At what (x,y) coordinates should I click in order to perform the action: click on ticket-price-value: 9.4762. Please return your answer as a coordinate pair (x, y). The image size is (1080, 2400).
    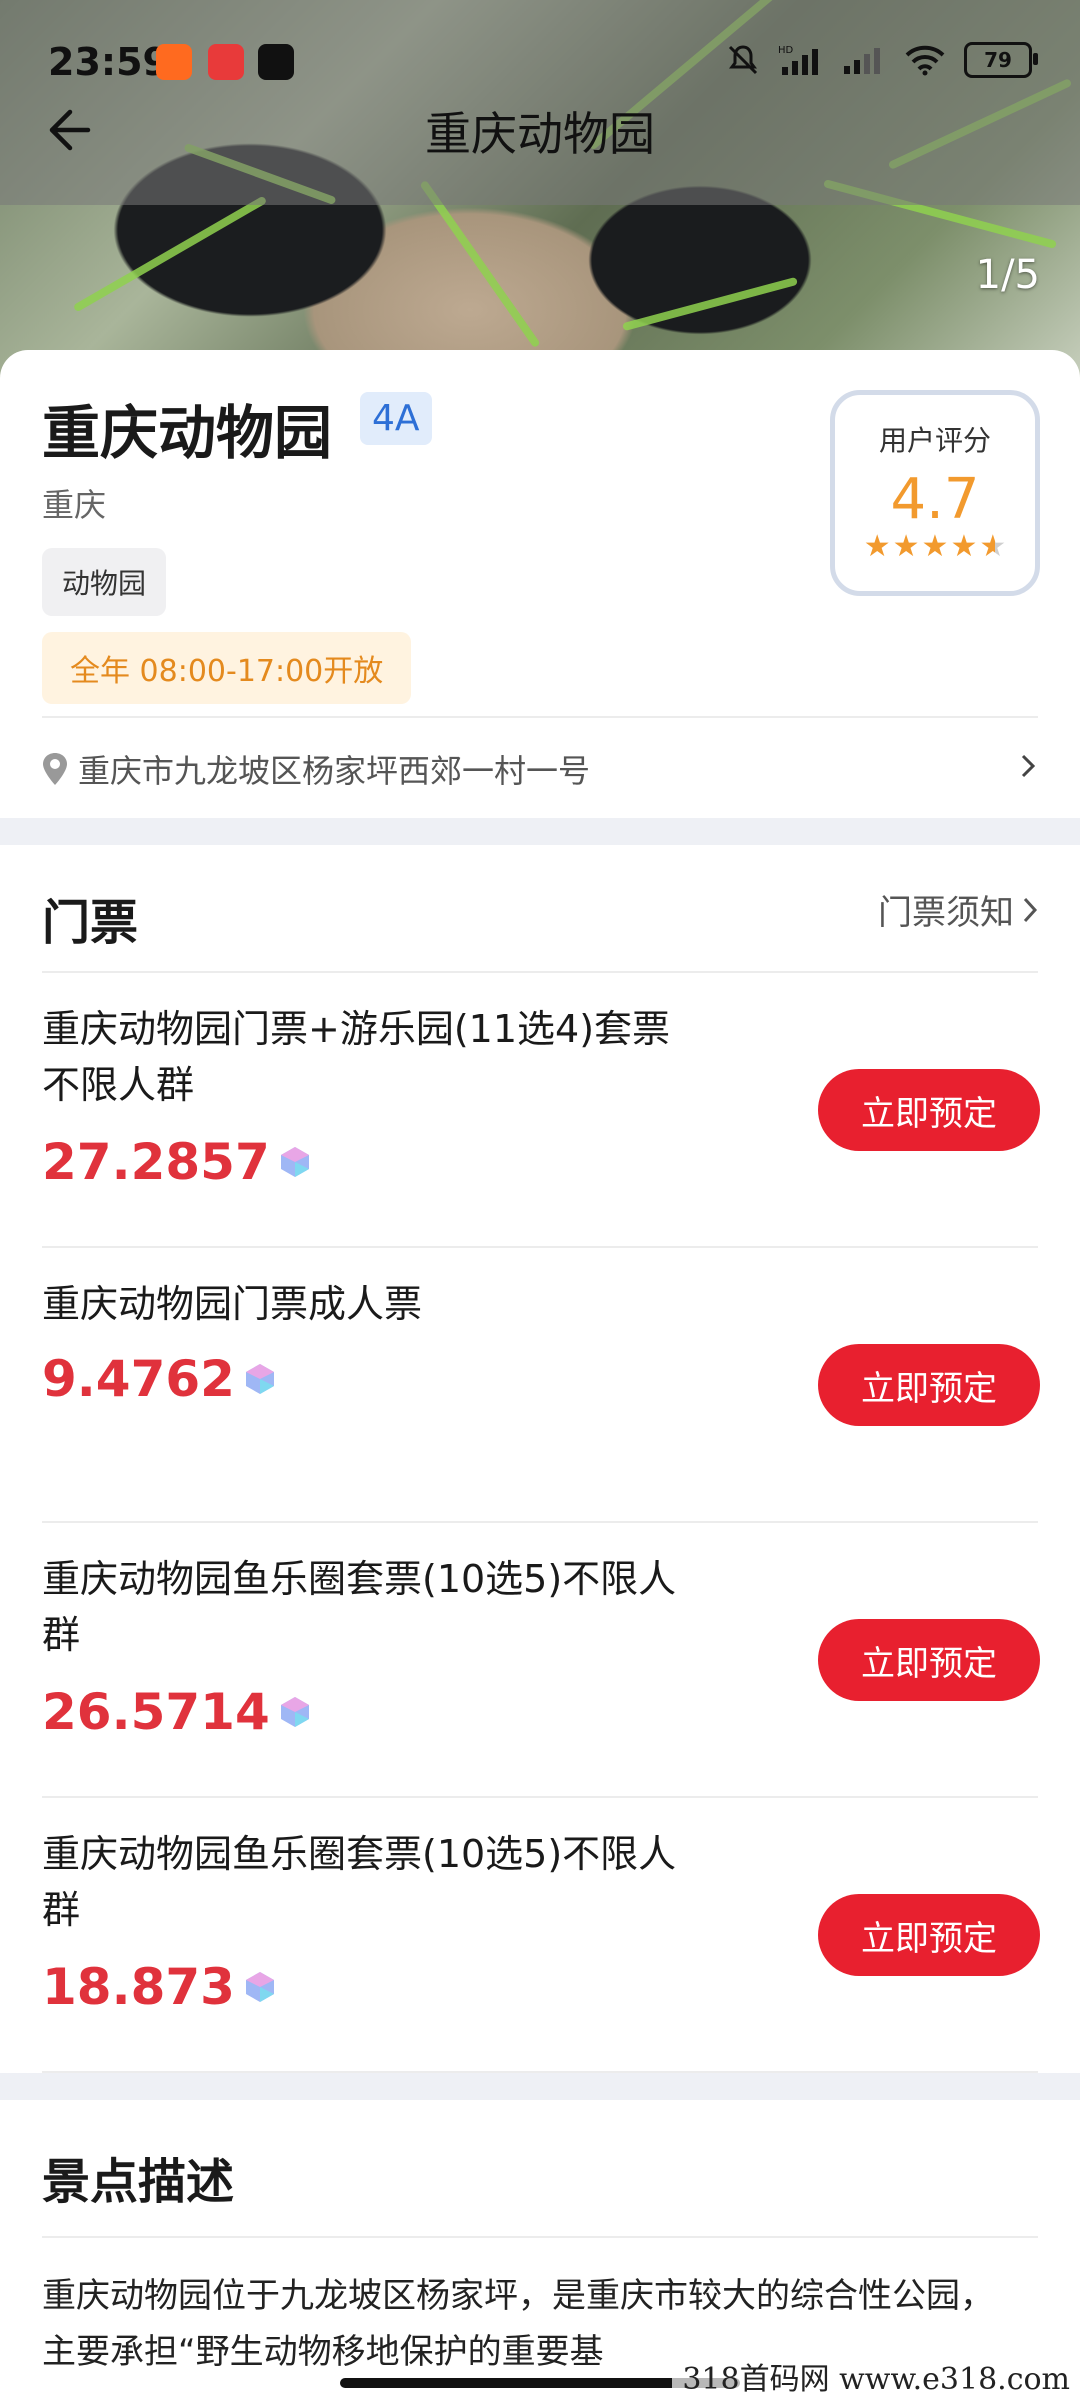
    Looking at the image, I should click on (138, 1379).